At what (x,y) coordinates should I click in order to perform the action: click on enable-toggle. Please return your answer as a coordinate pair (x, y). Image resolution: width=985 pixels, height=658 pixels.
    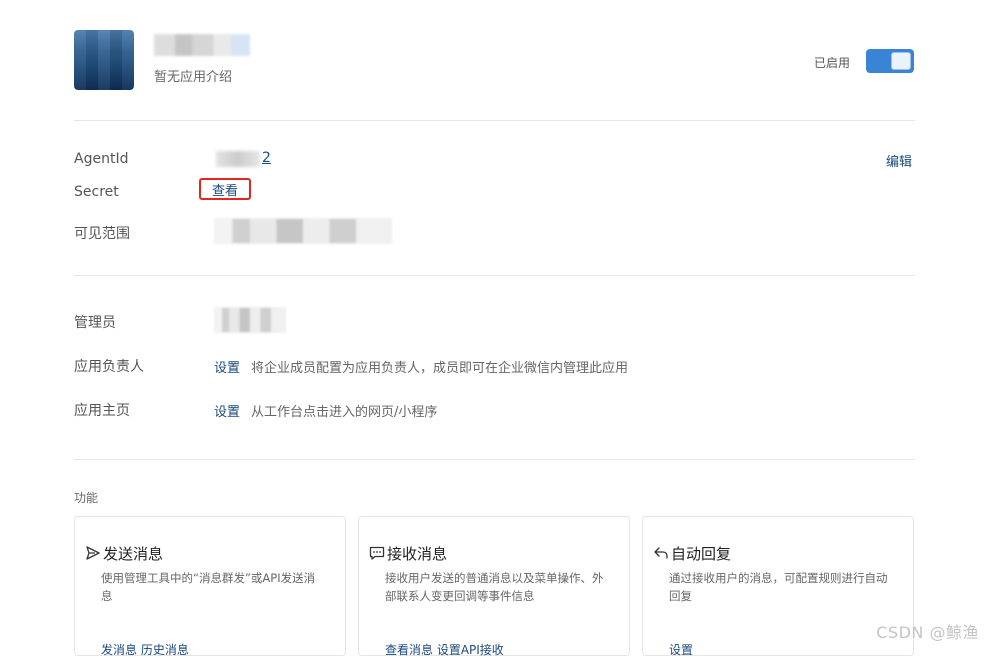
    Looking at the image, I should click on (890, 61).